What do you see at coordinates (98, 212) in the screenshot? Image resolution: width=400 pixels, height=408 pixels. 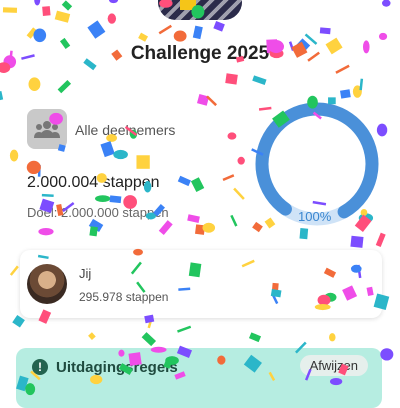 I see `goal-text: Doel: 2.000.000 stappen` at bounding box center [98, 212].